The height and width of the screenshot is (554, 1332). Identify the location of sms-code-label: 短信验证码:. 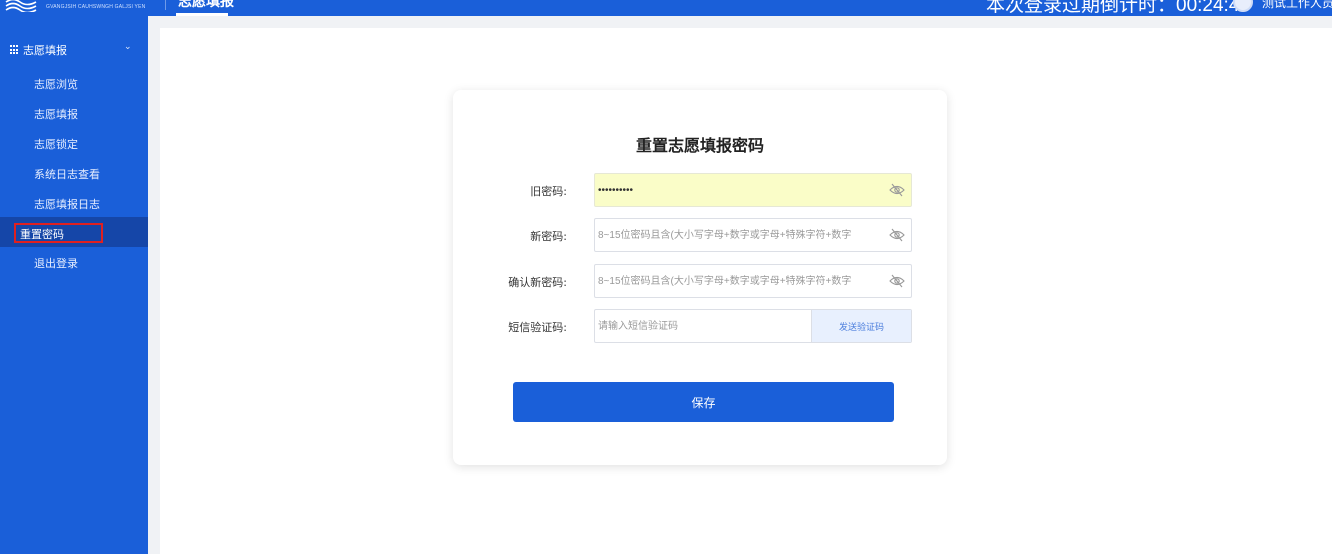
(537, 327).